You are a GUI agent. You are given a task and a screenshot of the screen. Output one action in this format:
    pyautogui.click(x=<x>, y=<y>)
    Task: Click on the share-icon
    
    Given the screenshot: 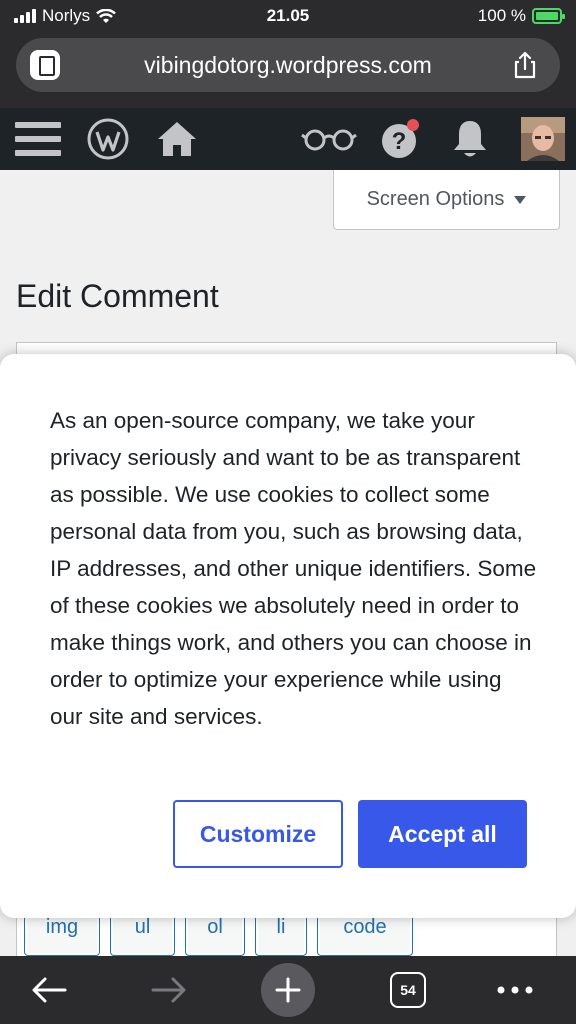 What is the action you would take?
    pyautogui.click(x=525, y=65)
    